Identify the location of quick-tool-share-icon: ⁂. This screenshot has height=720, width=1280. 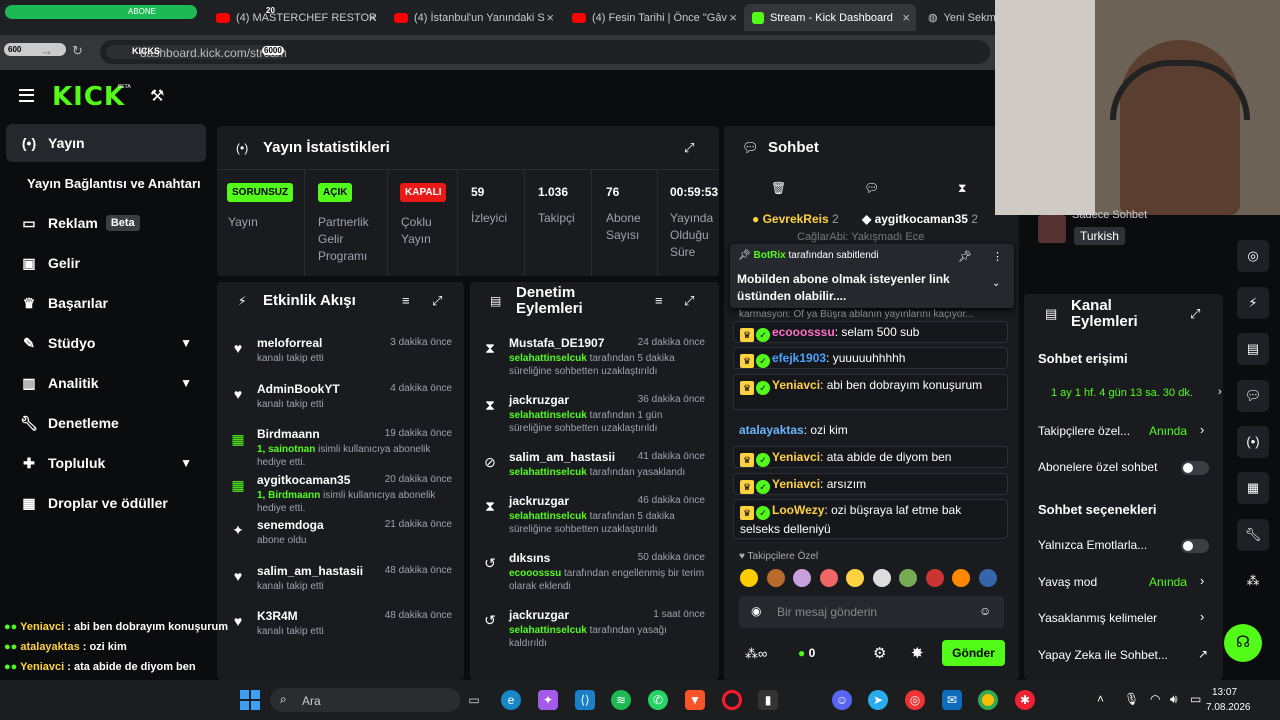
(1253, 581).